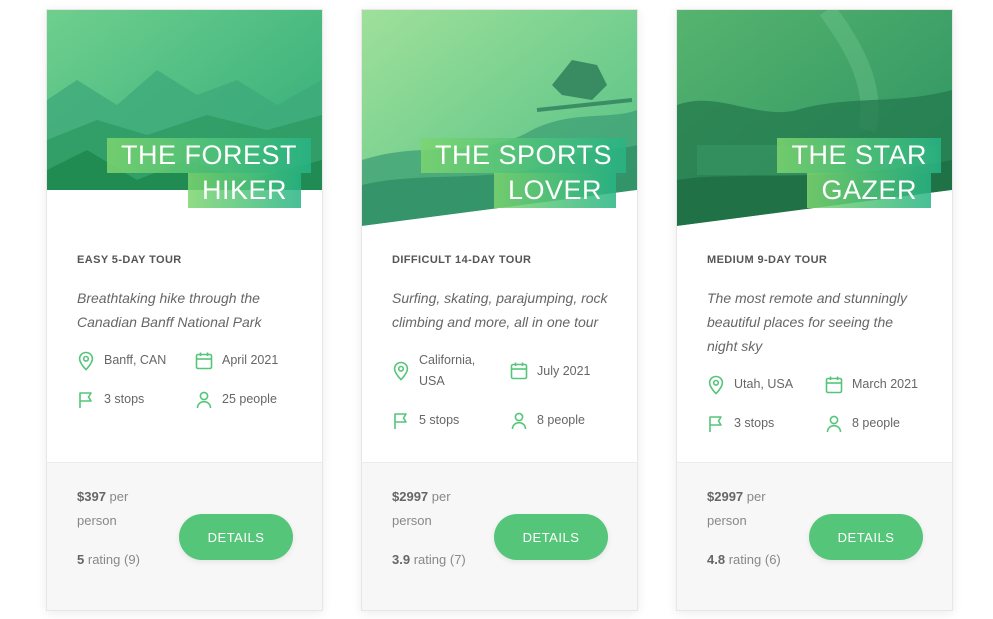 The image size is (993, 619). What do you see at coordinates (564, 370) in the screenshot?
I see `tour-date-text: July 2021` at bounding box center [564, 370].